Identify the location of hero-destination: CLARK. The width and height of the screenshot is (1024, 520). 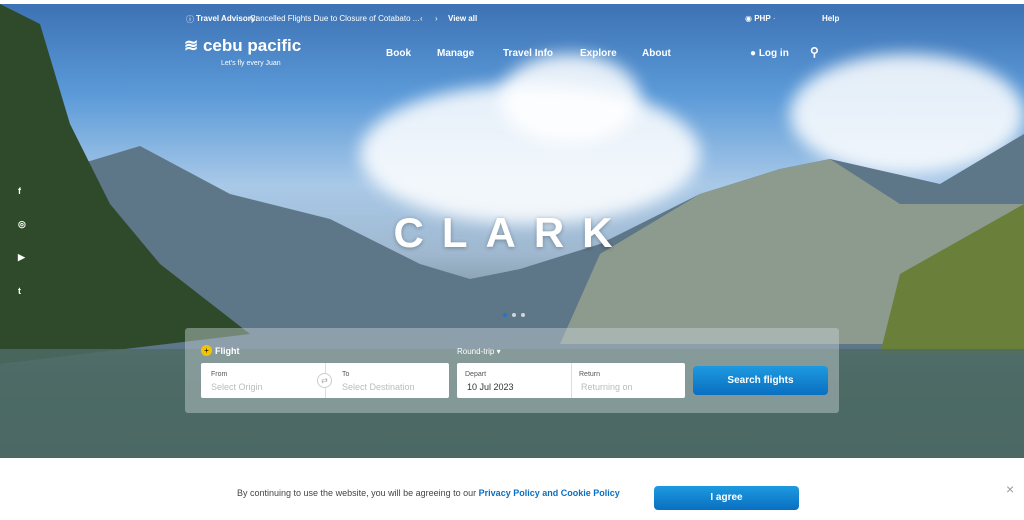
(512, 232).